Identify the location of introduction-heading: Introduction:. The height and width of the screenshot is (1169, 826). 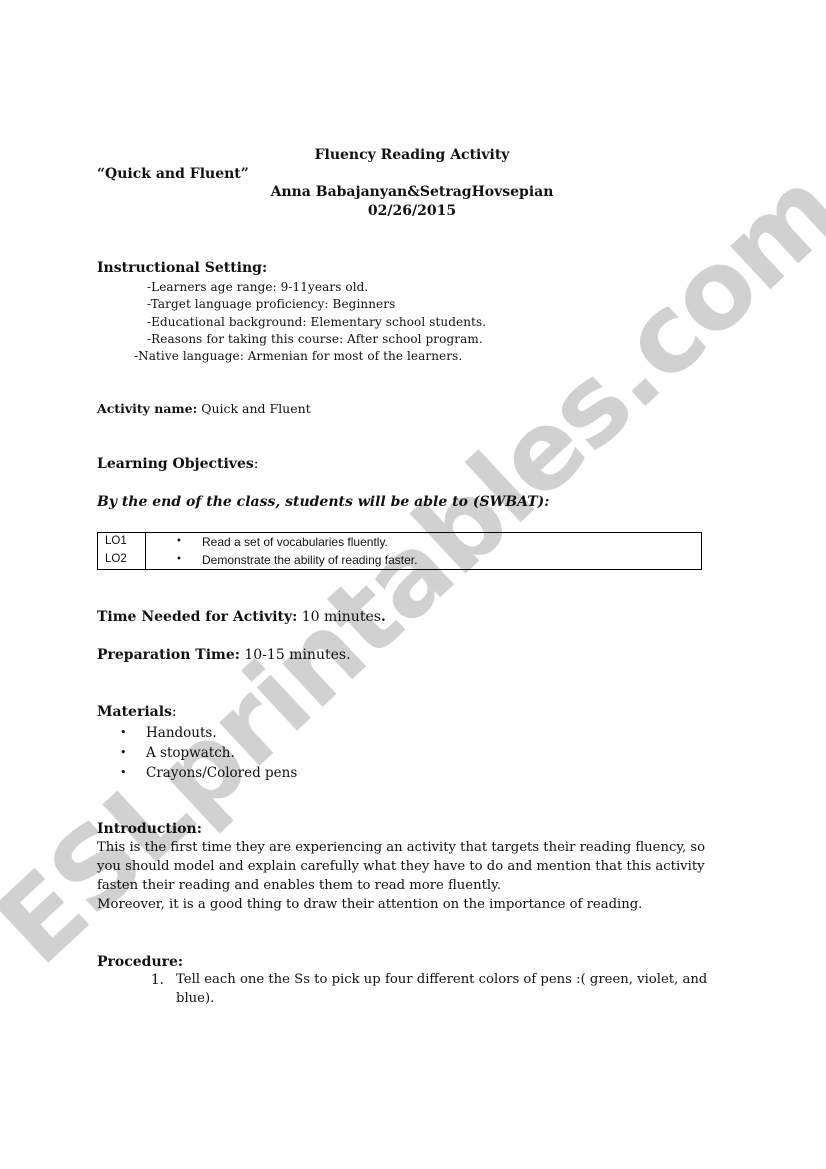
(149, 829).